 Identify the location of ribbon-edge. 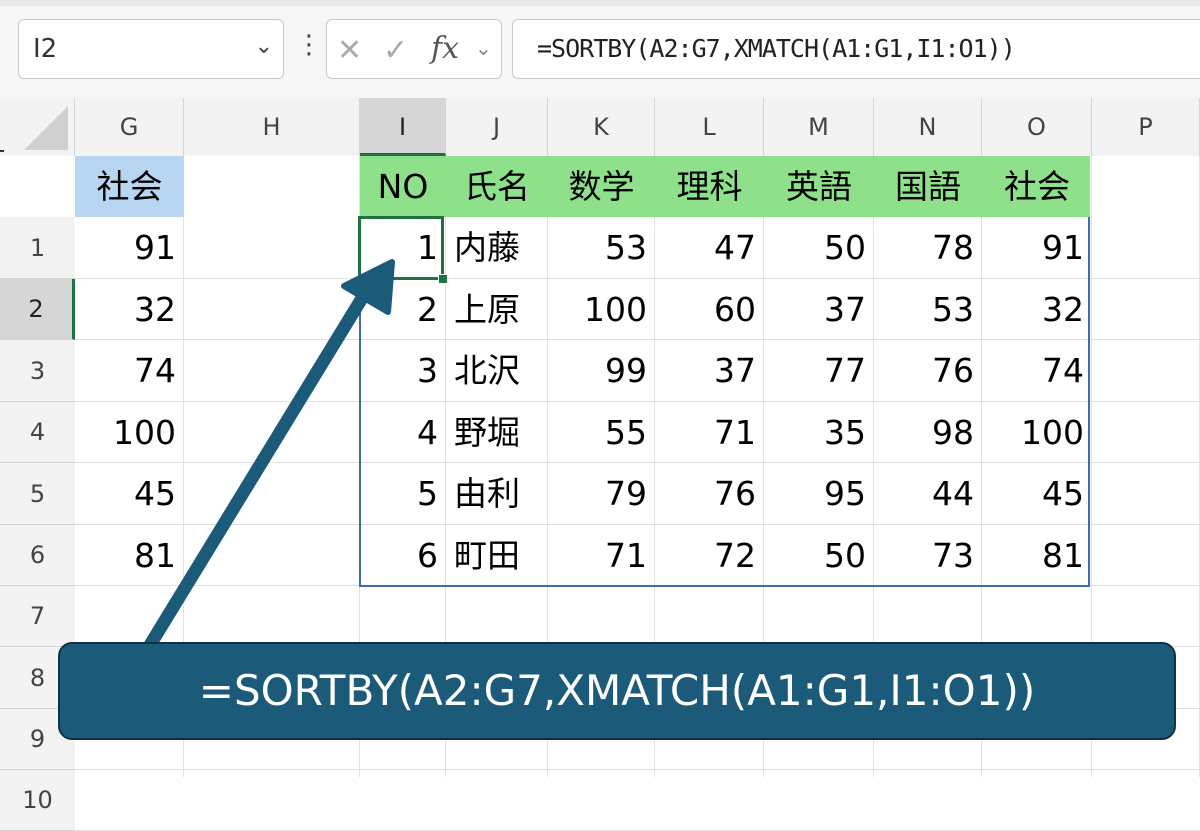
(600, 3).